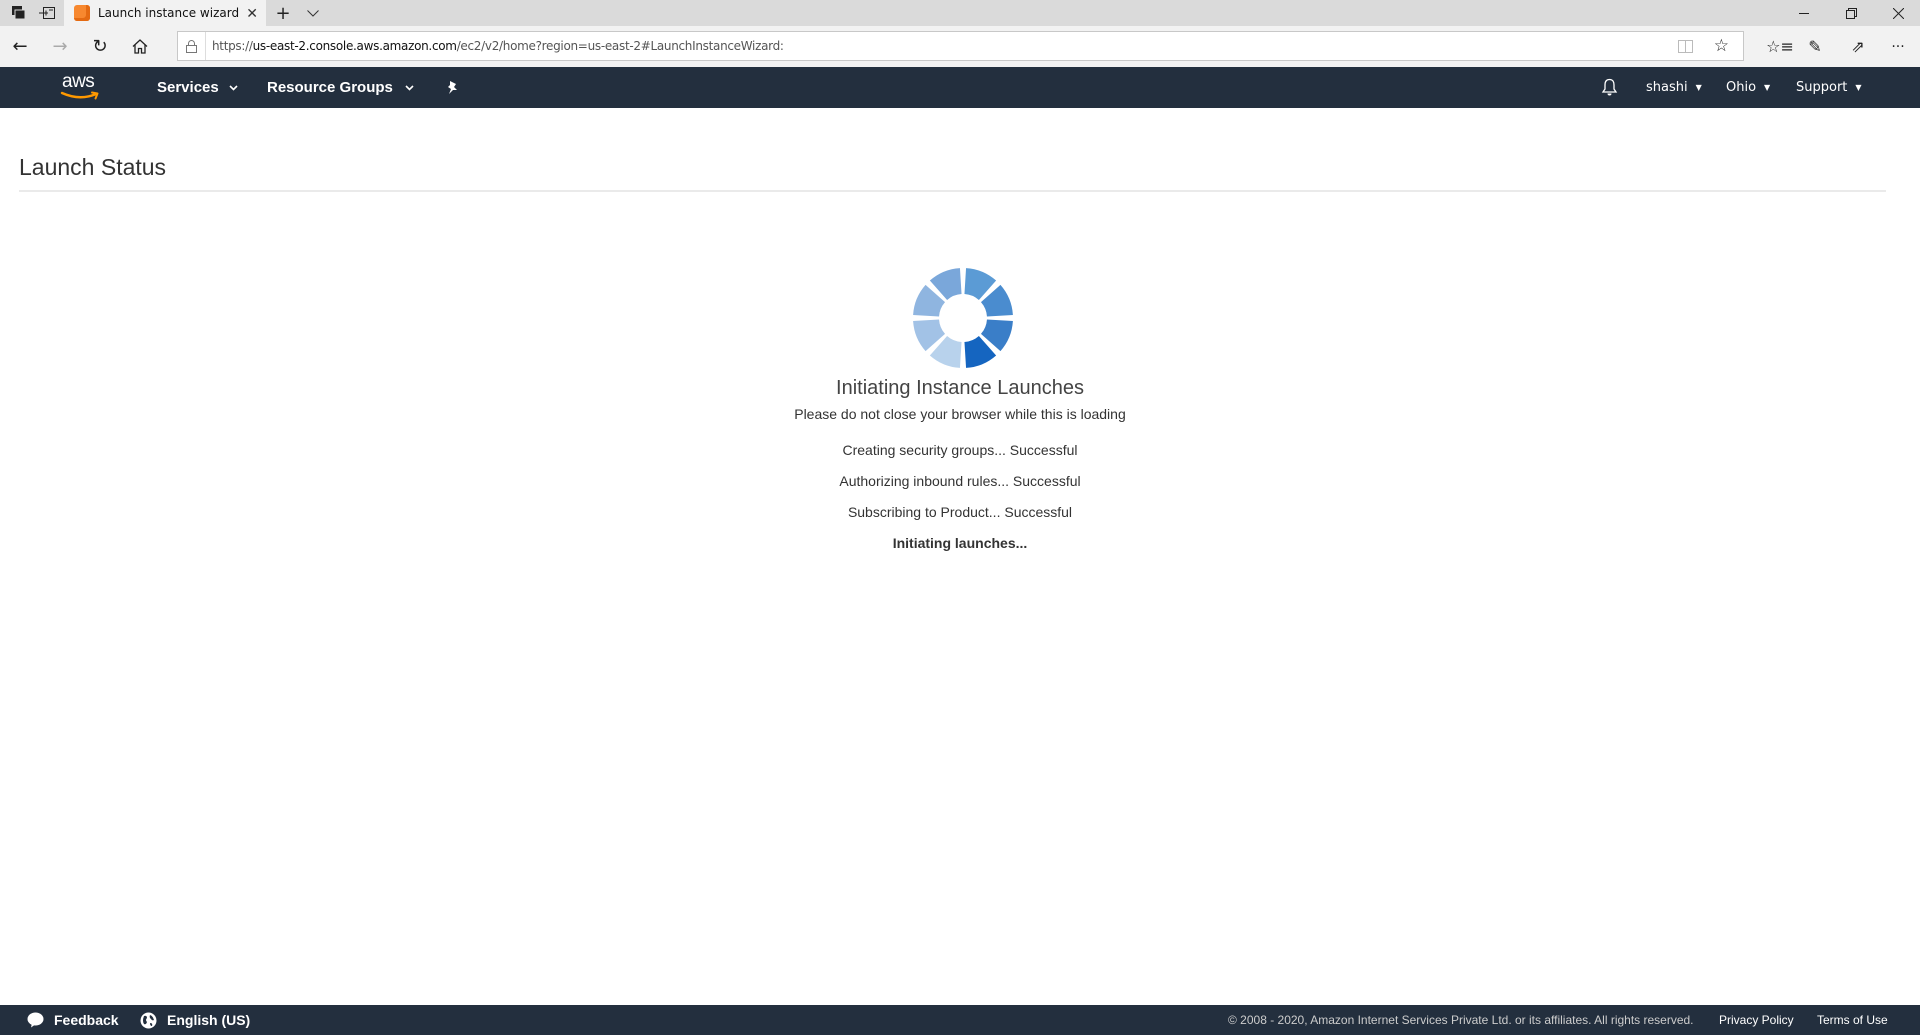  What do you see at coordinates (1741, 87) in the screenshot?
I see `region-label: Ohio` at bounding box center [1741, 87].